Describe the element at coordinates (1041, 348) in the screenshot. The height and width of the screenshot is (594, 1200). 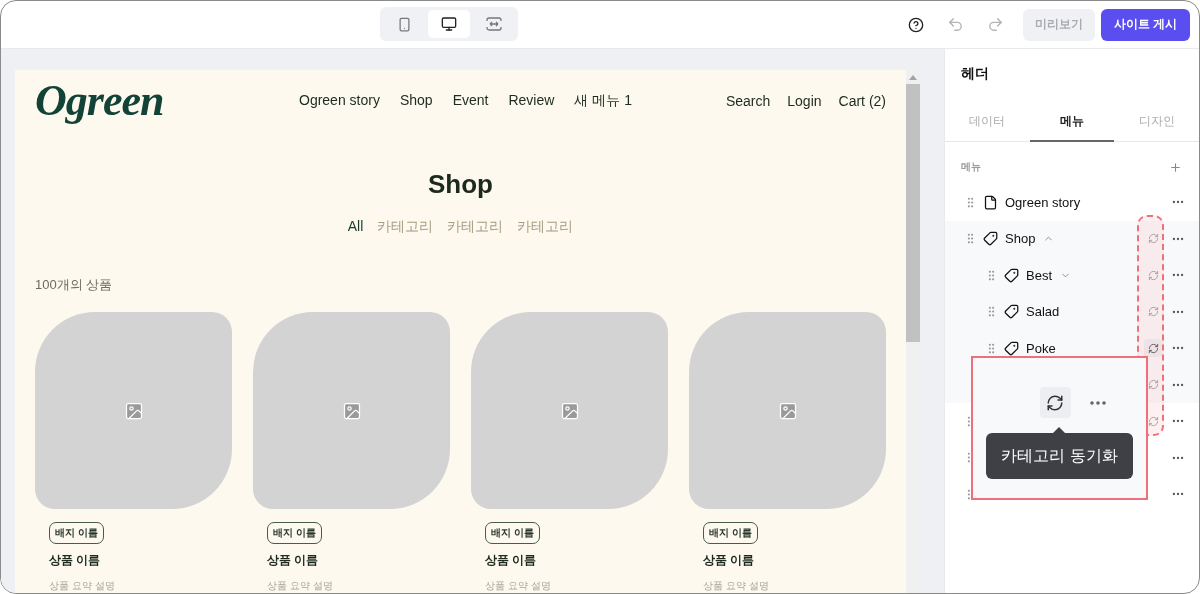
I see `menu-item-label: Poke` at that location.